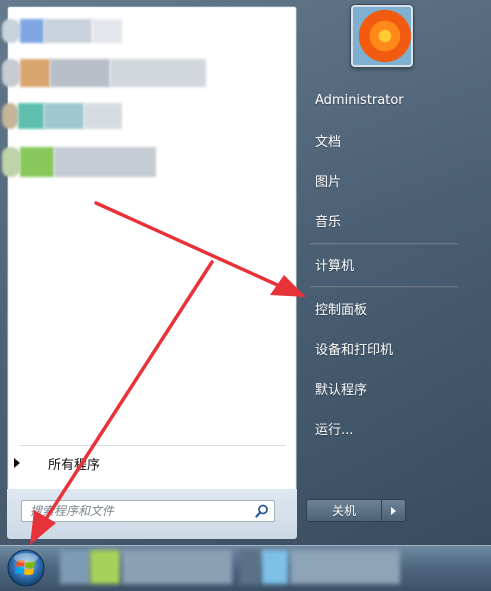 Image resolution: width=491 pixels, height=591 pixels. Describe the element at coordinates (341, 390) in the screenshot. I see `menu-label: 默认程序` at that location.